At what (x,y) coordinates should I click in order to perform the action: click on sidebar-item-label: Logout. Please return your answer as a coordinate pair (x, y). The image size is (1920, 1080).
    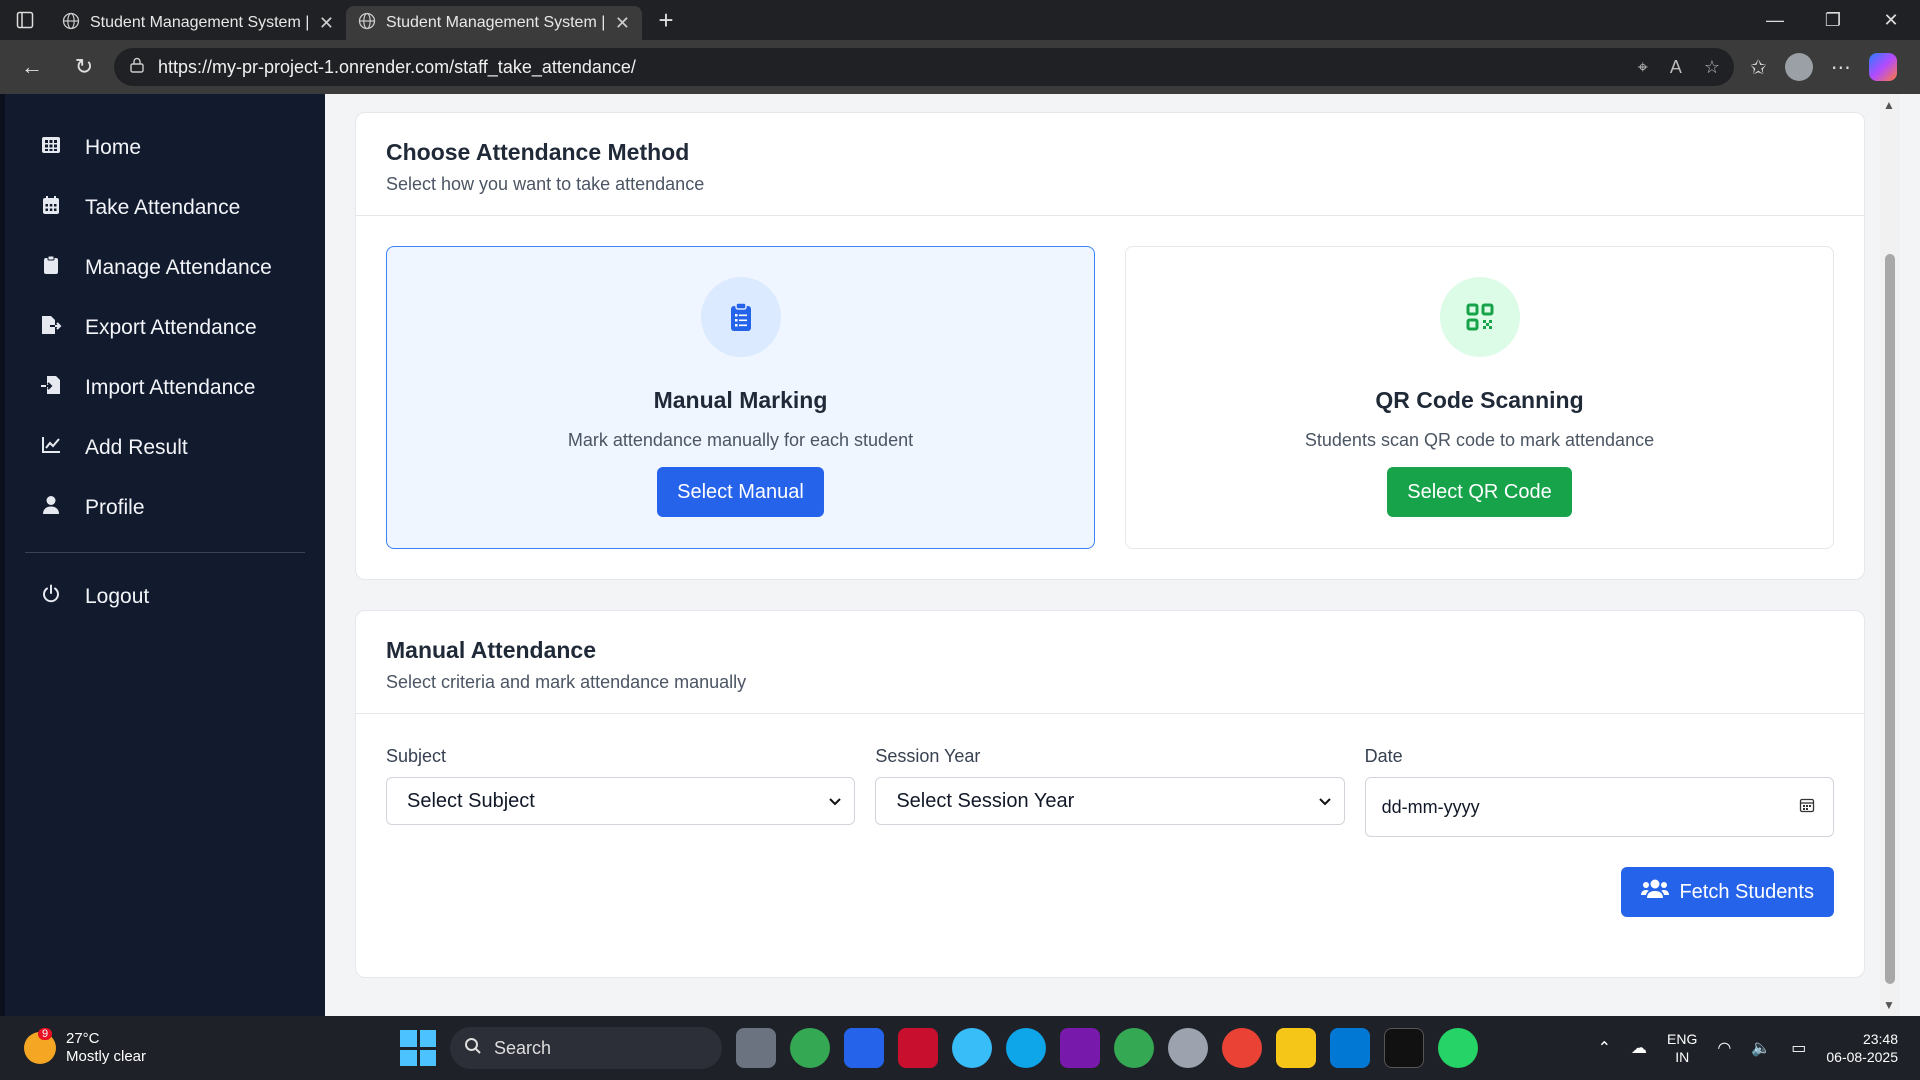
    Looking at the image, I should click on (117, 596).